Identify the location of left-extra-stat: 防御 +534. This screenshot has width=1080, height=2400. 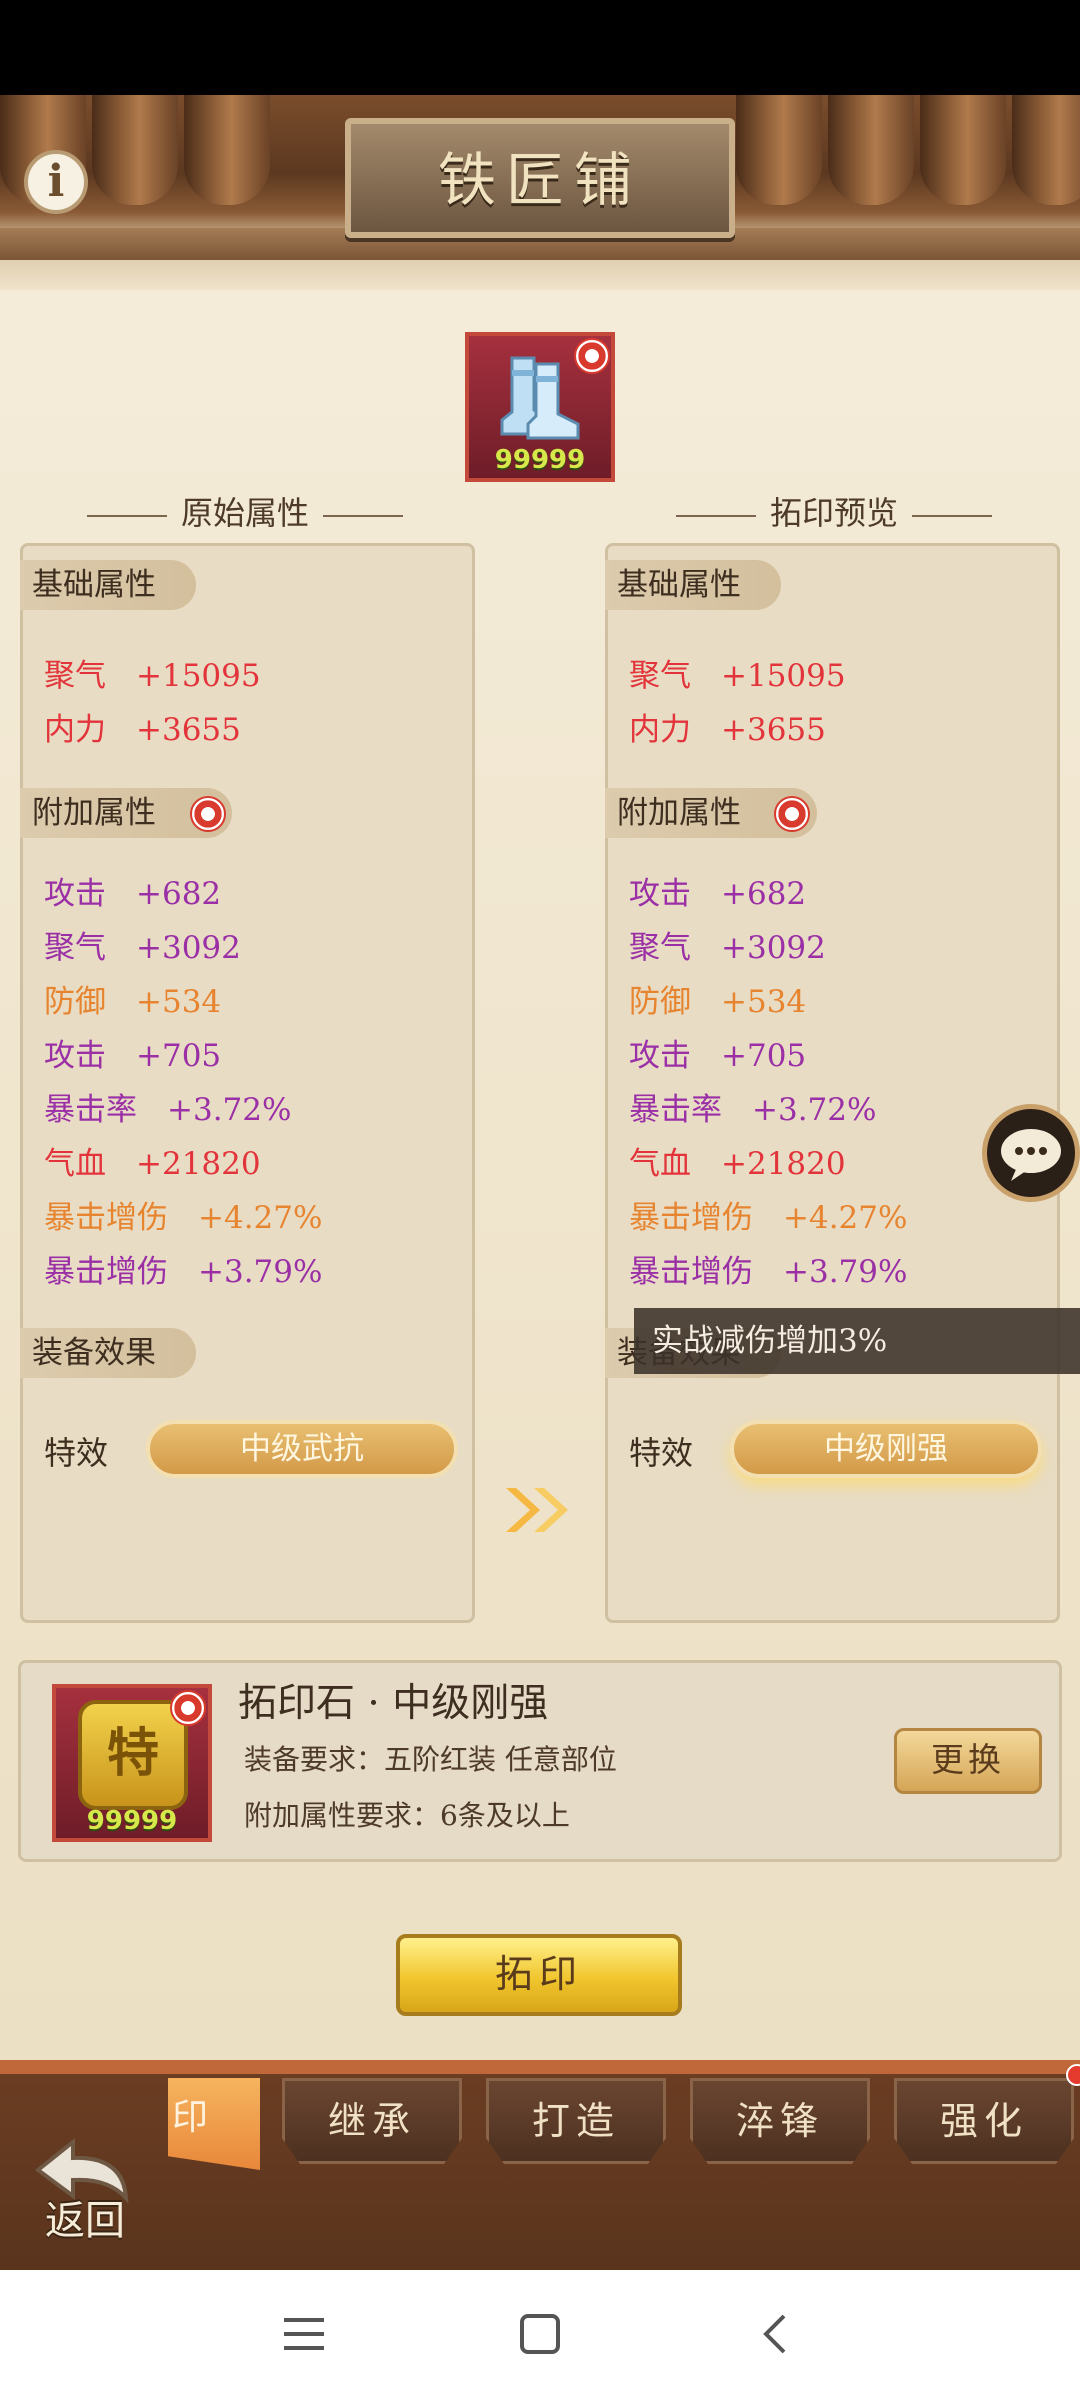
(133, 1002).